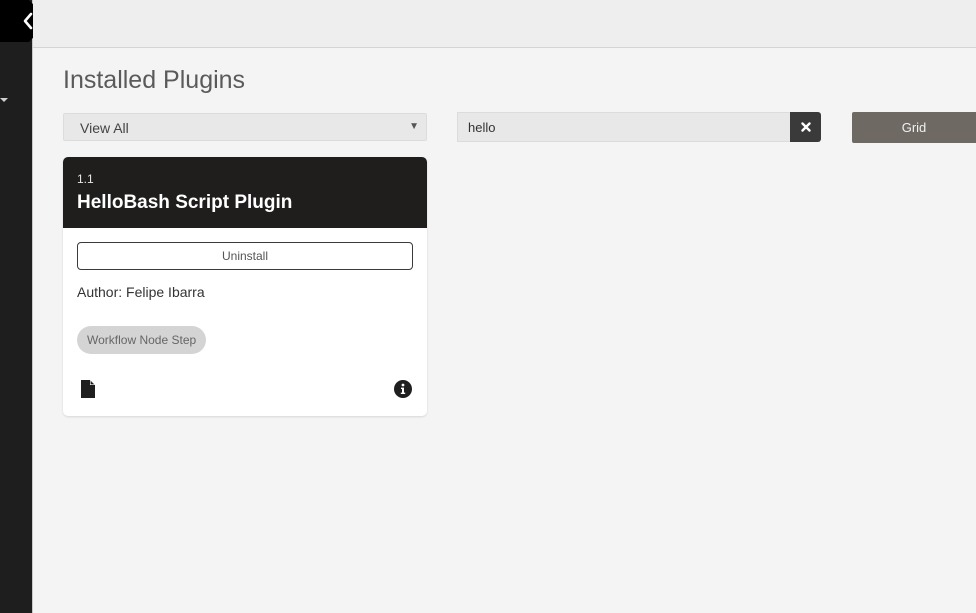 The height and width of the screenshot is (613, 976). Describe the element at coordinates (914, 127) in the screenshot. I see `grid-view-button: Grid` at that location.